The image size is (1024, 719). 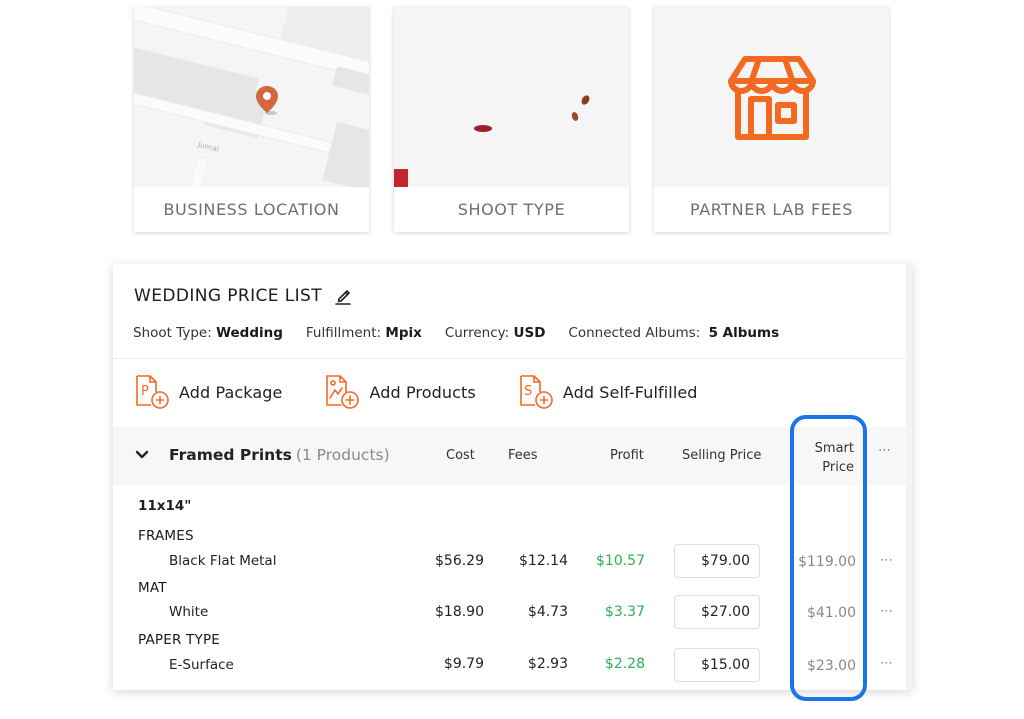 I want to click on location-map: Juncal, so click(x=251, y=97).